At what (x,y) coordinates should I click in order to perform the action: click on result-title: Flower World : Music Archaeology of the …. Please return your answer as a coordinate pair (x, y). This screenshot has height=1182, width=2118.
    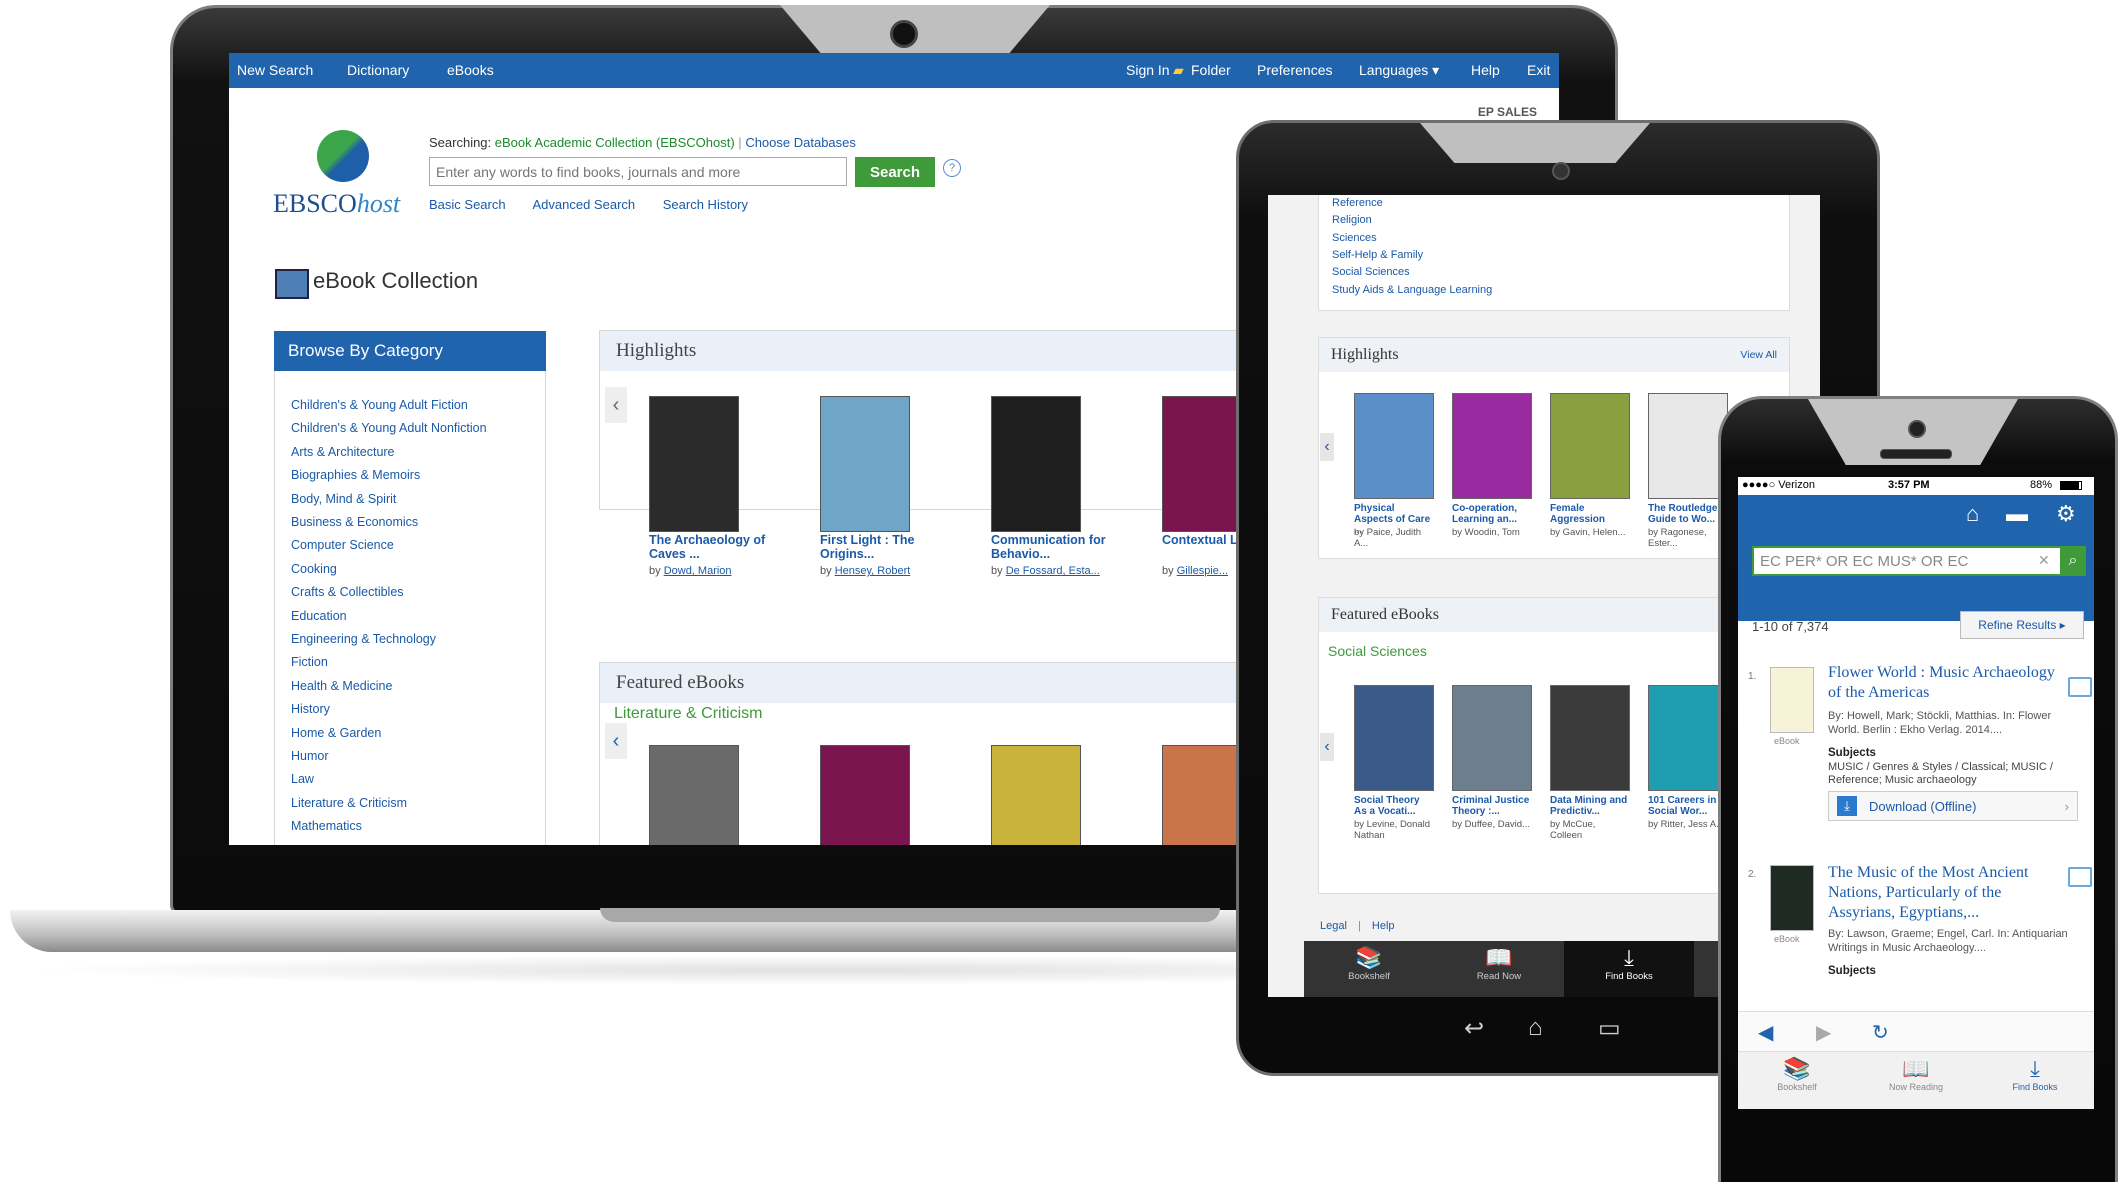
    Looking at the image, I should click on (1948, 683).